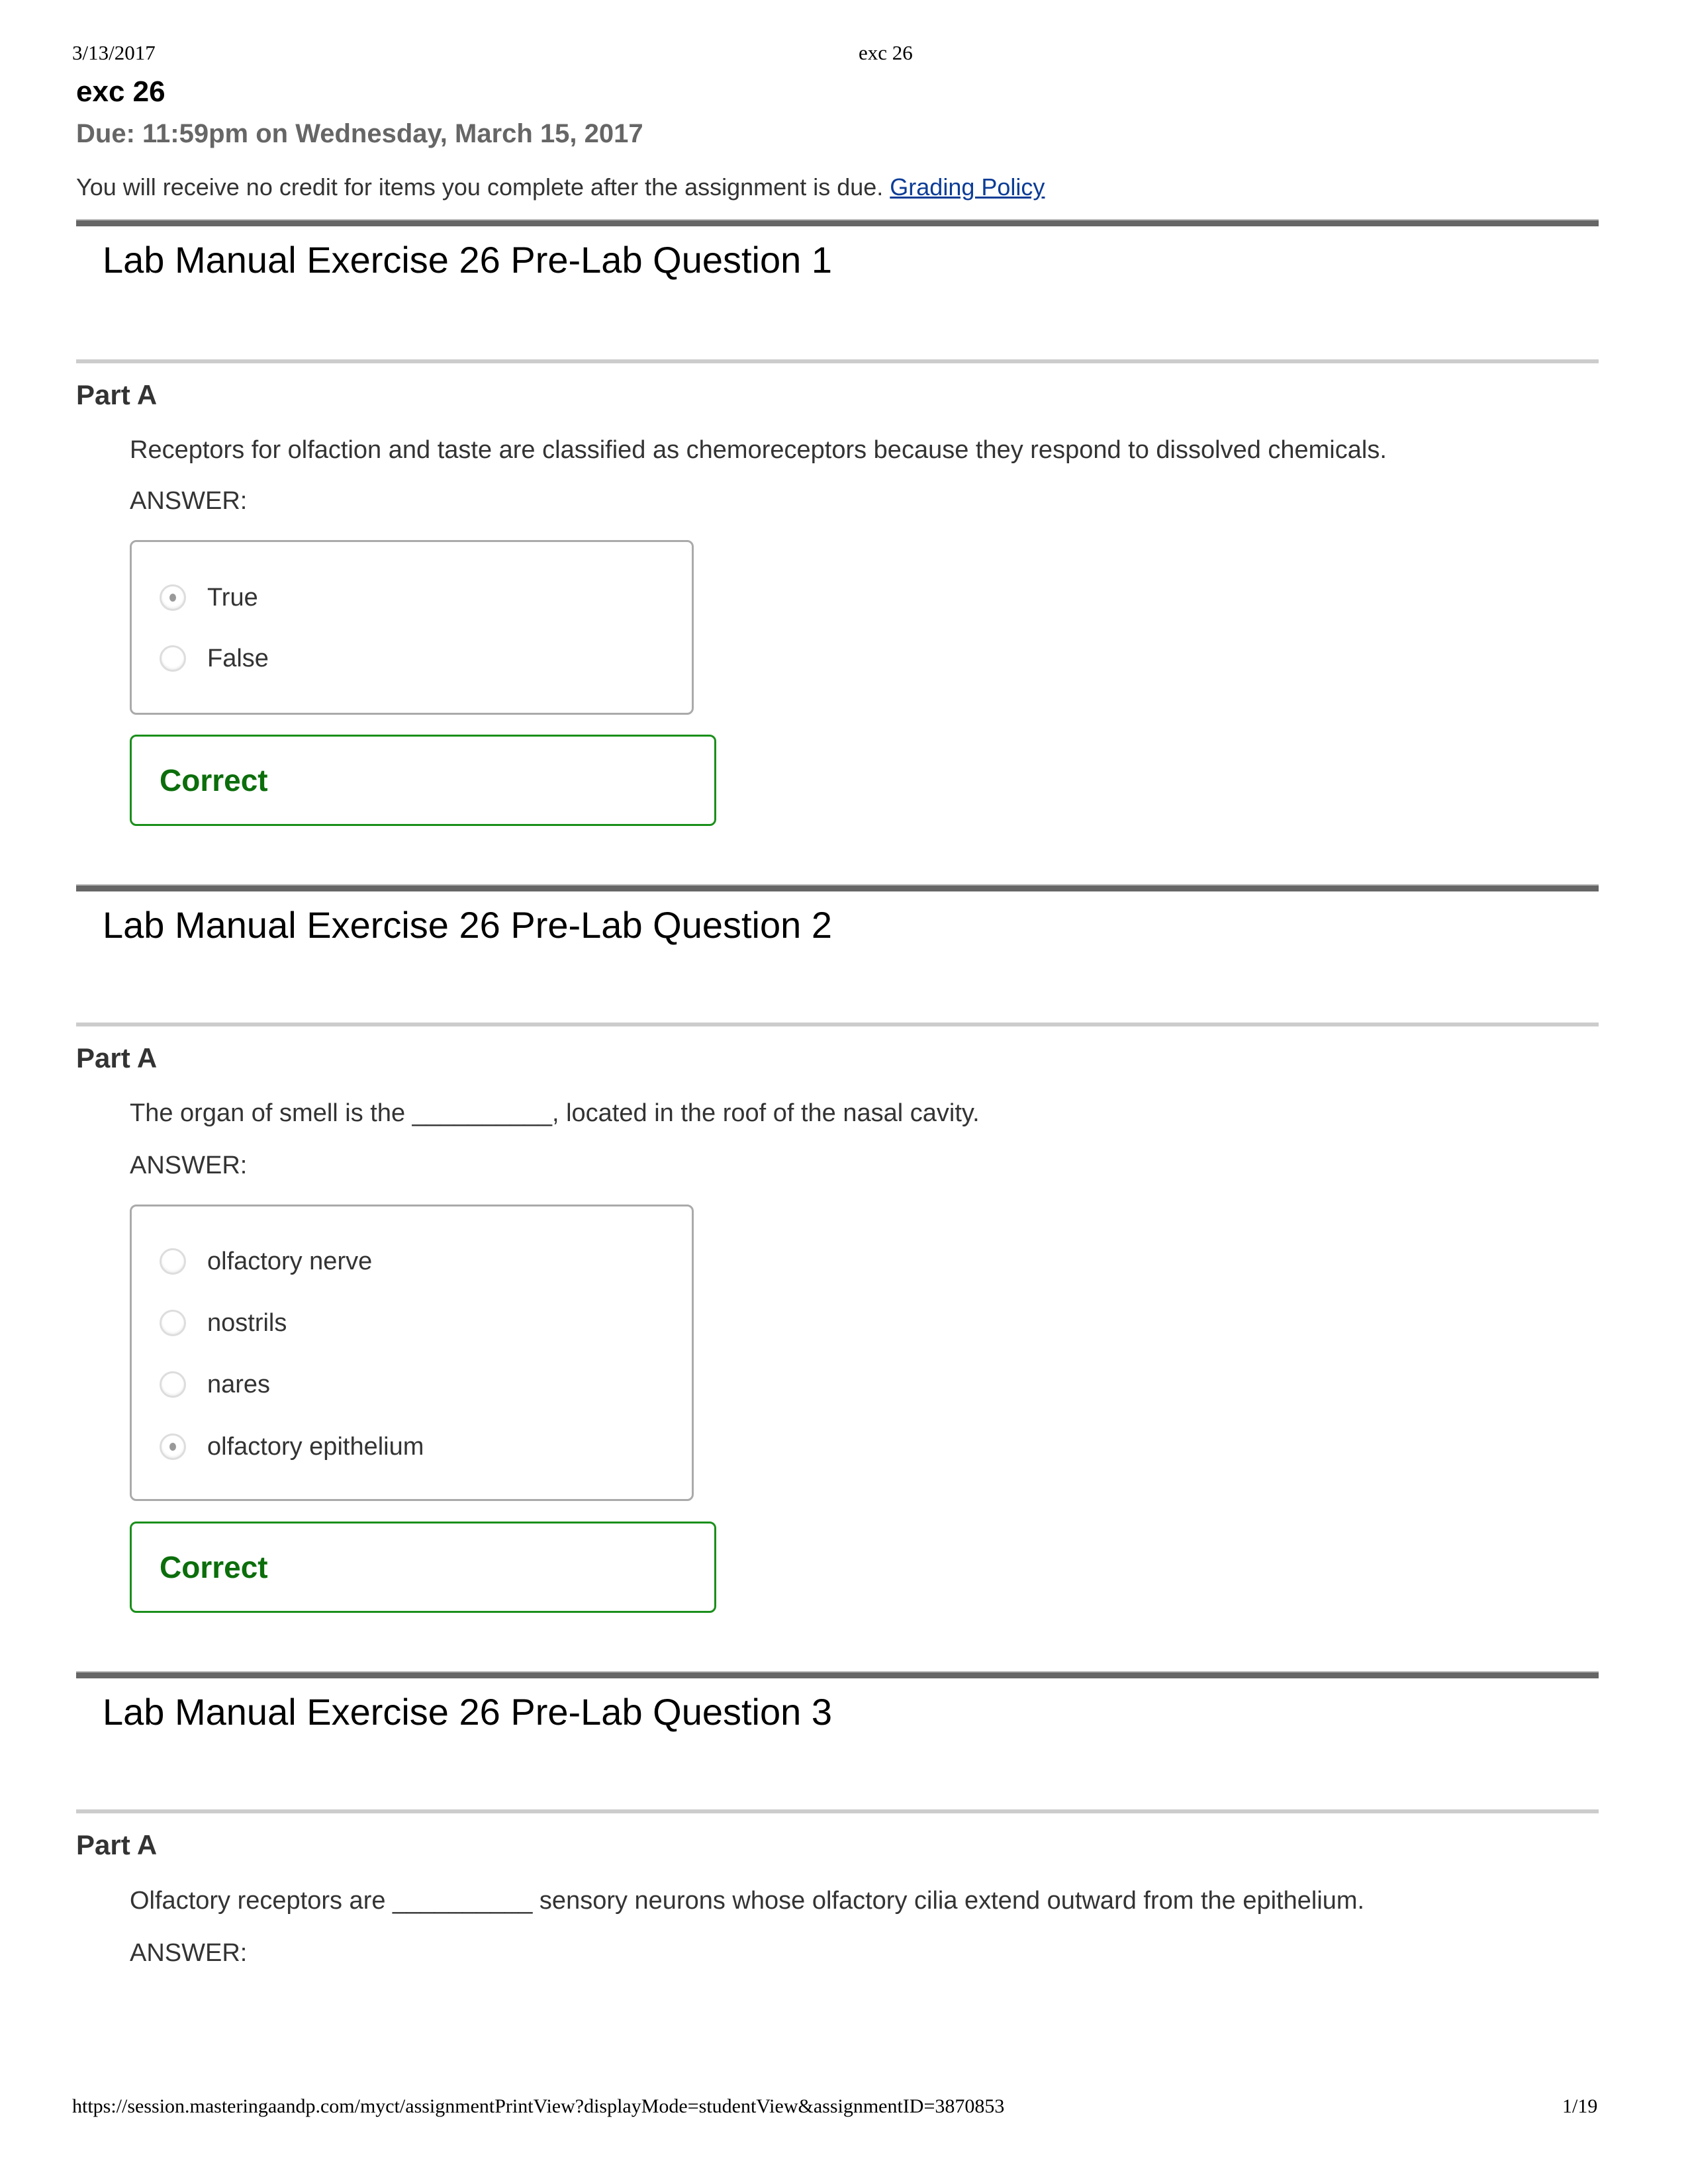 Image resolution: width=1688 pixels, height=2184 pixels. Describe the element at coordinates (967, 187) in the screenshot. I see `grading-policy-link: Grading Policy` at that location.